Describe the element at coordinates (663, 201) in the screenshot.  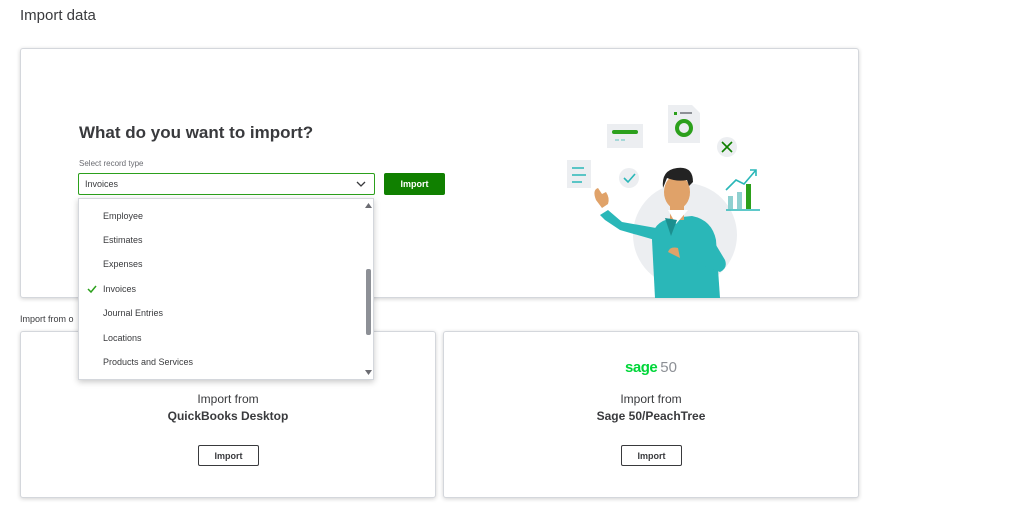
I see `person-illustration` at that location.